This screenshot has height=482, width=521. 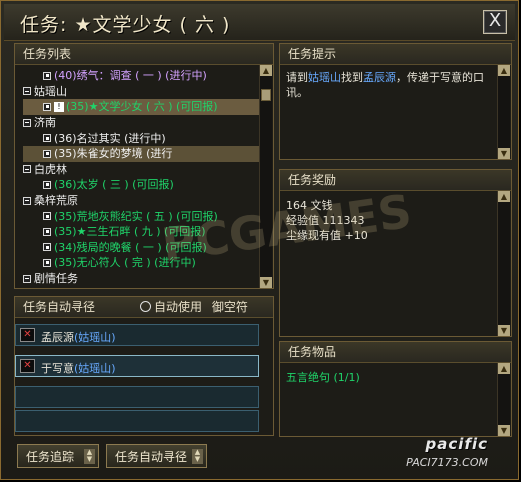 What do you see at coordinates (130, 76) in the screenshot?
I see `quest-item-label: (40)绣气：调查 ( 一 ) (进行中)` at bounding box center [130, 76].